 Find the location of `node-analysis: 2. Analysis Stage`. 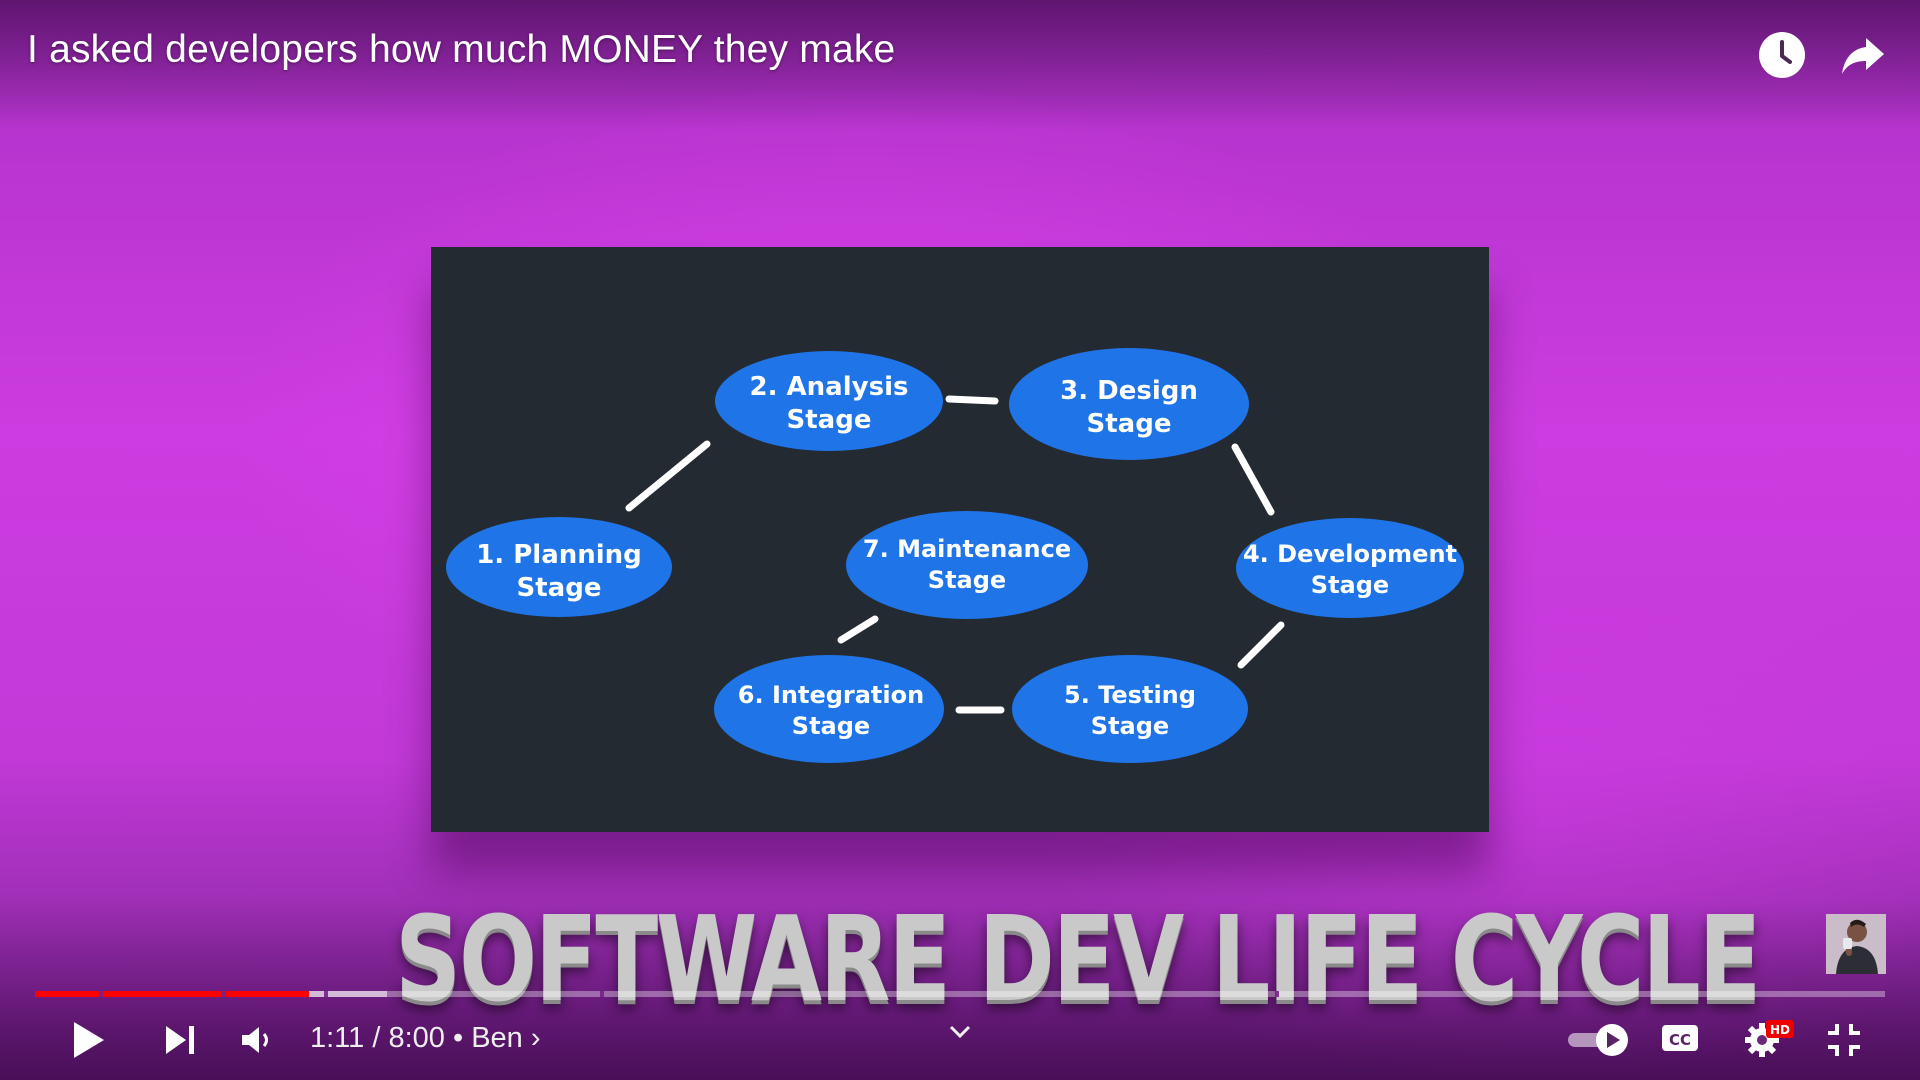

node-analysis: 2. Analysis Stage is located at coordinates (829, 401).